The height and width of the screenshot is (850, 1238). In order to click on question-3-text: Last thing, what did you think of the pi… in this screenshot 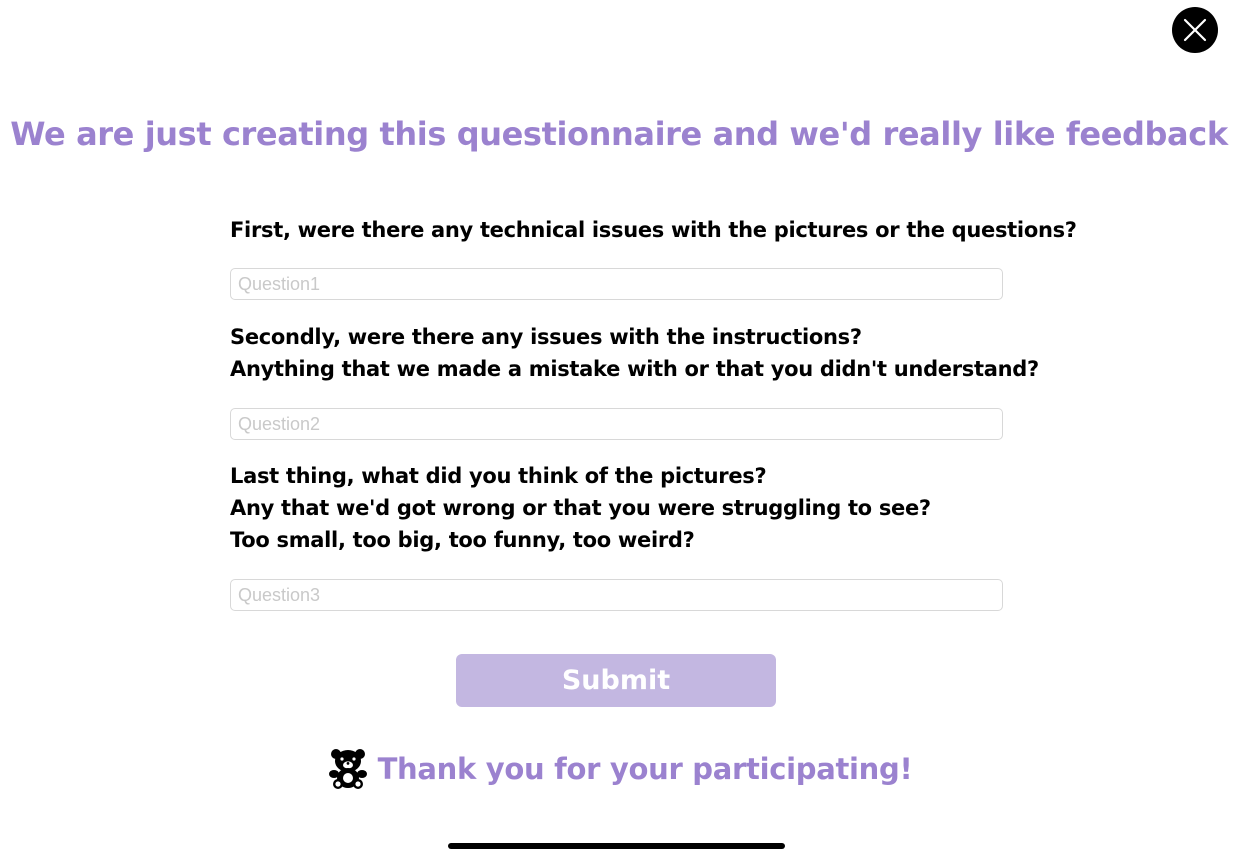, I will do `click(630, 508)`.